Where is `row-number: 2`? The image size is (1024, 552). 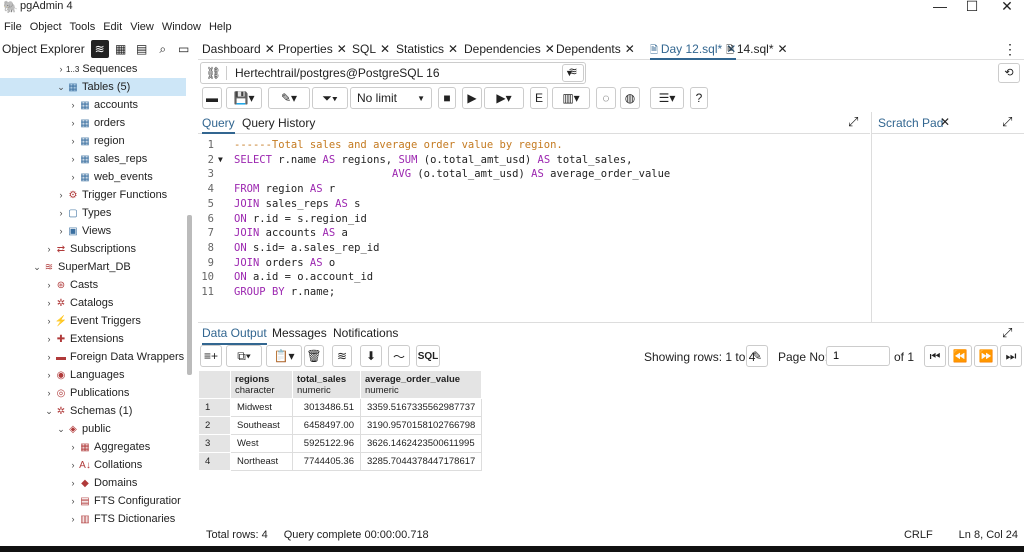
row-number: 2 is located at coordinates (214, 425).